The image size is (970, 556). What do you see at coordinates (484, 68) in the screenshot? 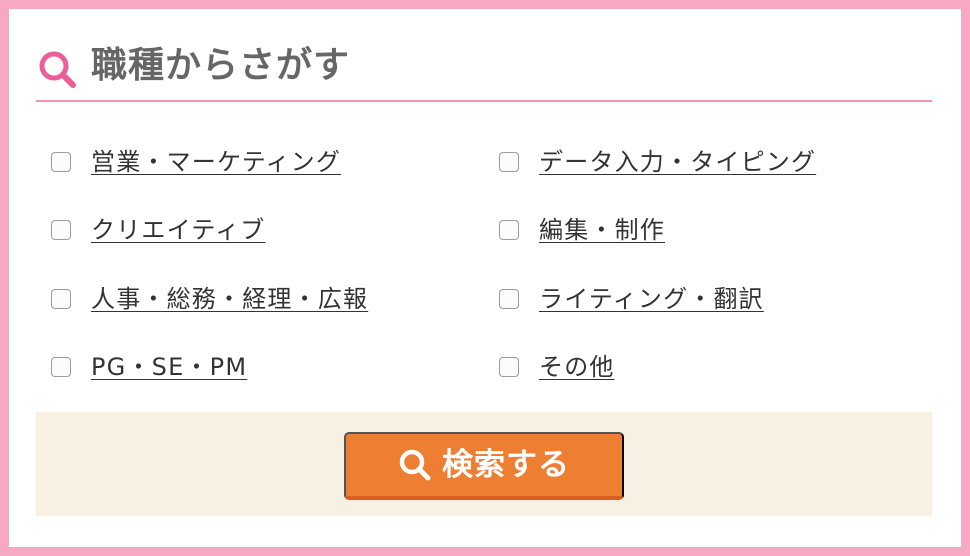
I see `section-header: 職種からさがす` at bounding box center [484, 68].